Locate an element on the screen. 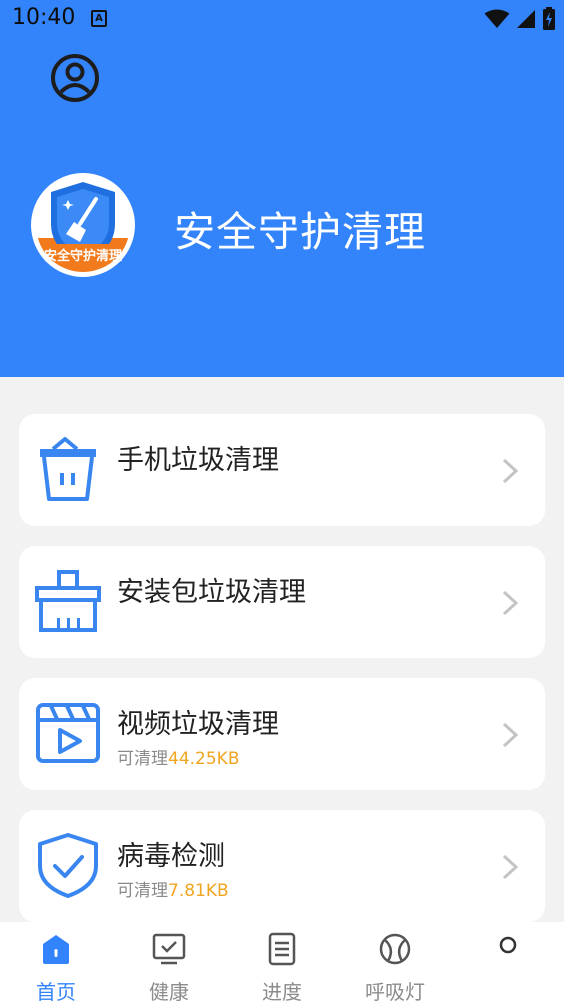 This screenshot has width=564, height=1004. circle-icon is located at coordinates (508, 945).